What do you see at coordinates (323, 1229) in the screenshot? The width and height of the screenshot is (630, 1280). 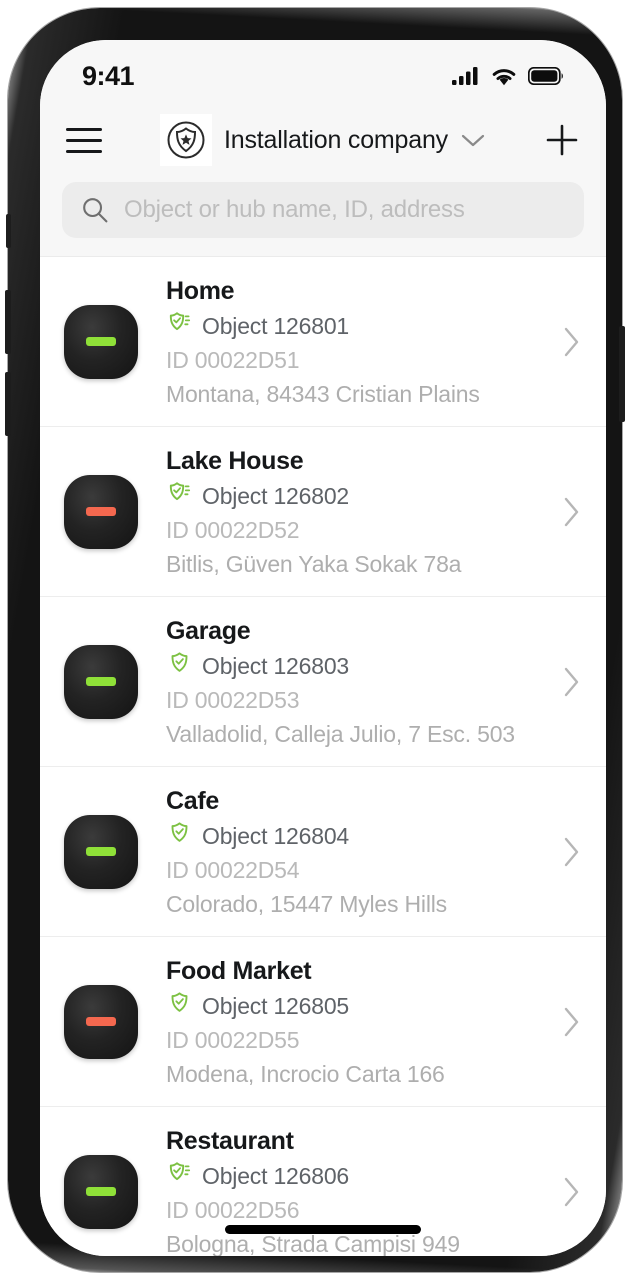 I see `home-indicator` at bounding box center [323, 1229].